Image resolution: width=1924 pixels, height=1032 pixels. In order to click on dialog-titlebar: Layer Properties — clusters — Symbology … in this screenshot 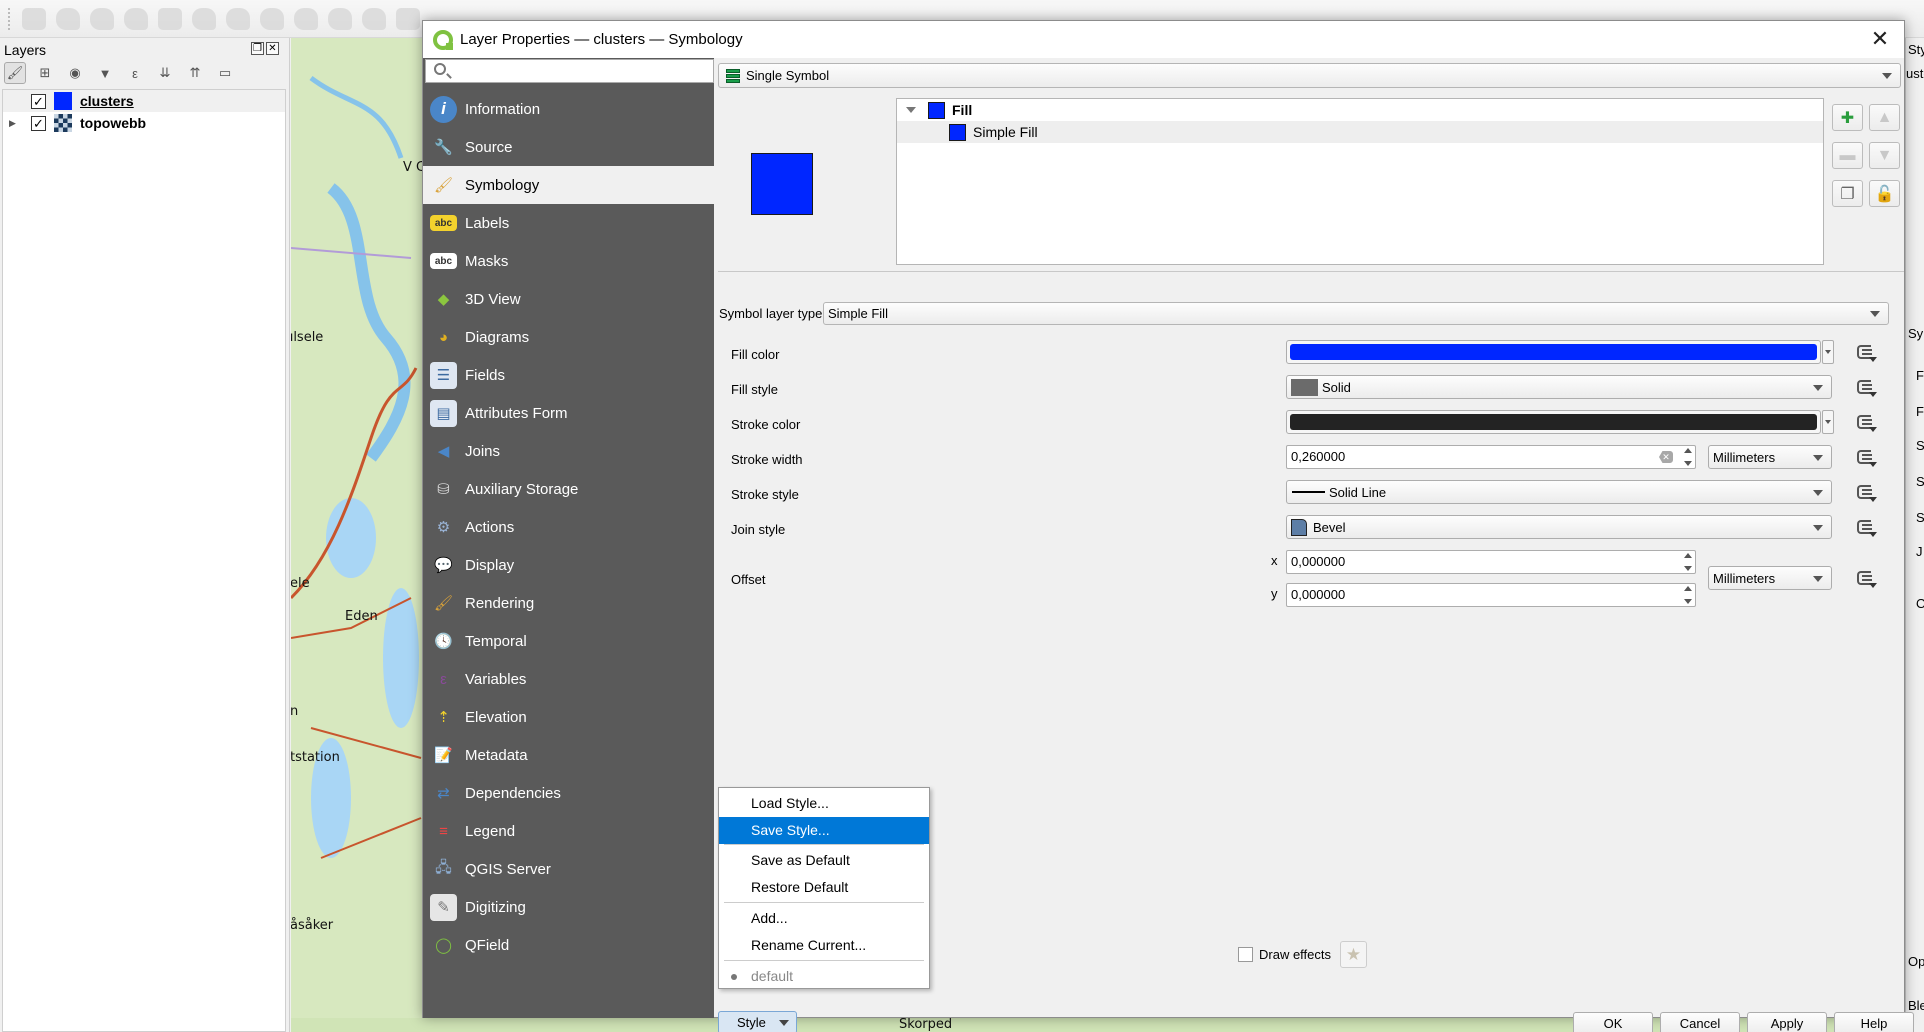, I will do `click(1163, 39)`.